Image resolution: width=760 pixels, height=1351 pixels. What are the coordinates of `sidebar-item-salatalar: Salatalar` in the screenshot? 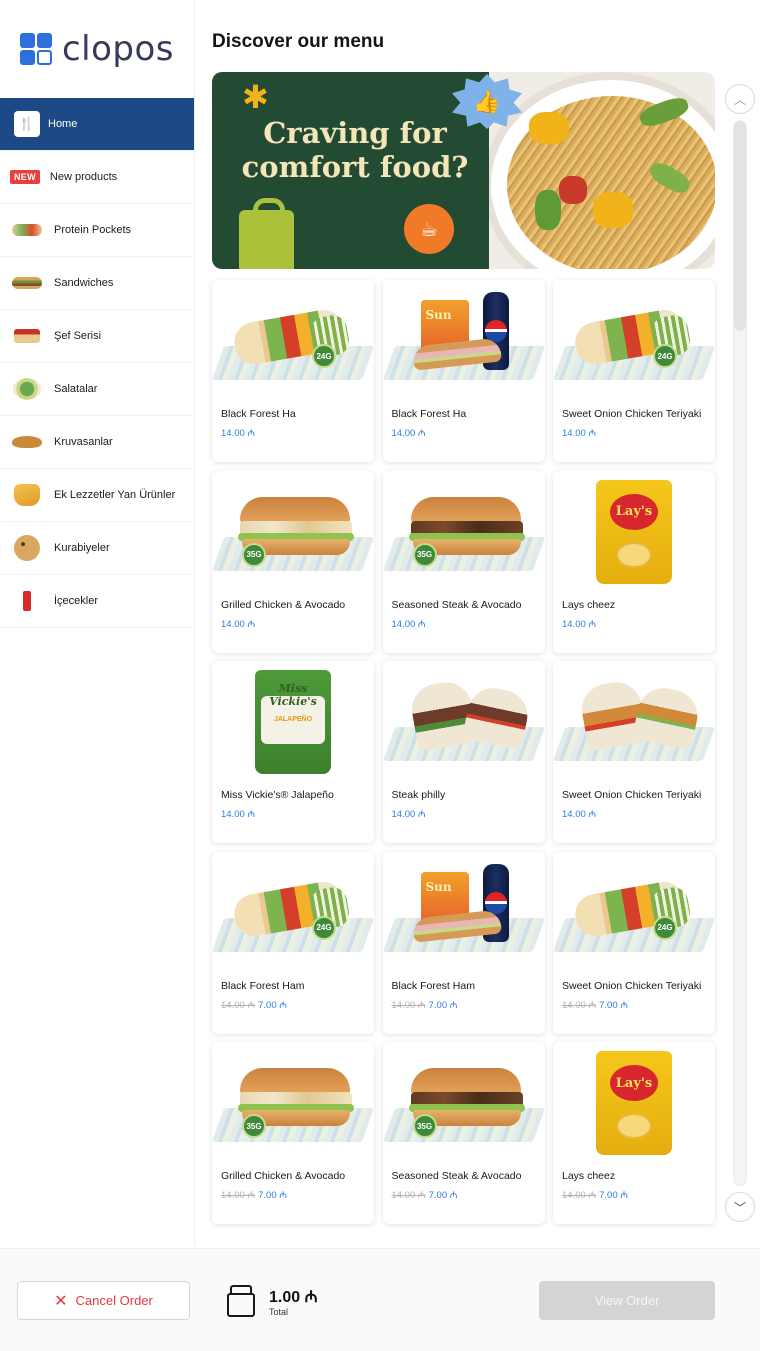 It's located at (97, 389).